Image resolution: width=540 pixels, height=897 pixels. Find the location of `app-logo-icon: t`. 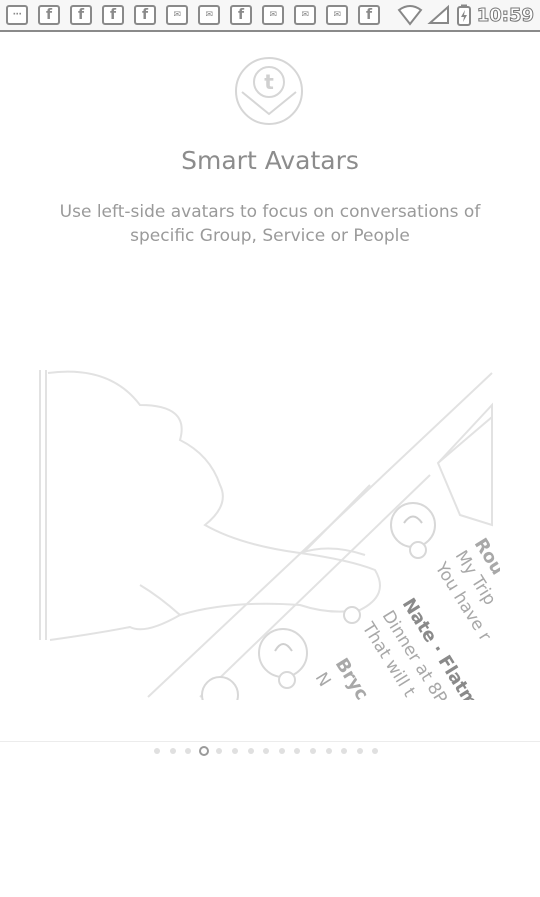

app-logo-icon: t is located at coordinates (269, 91).